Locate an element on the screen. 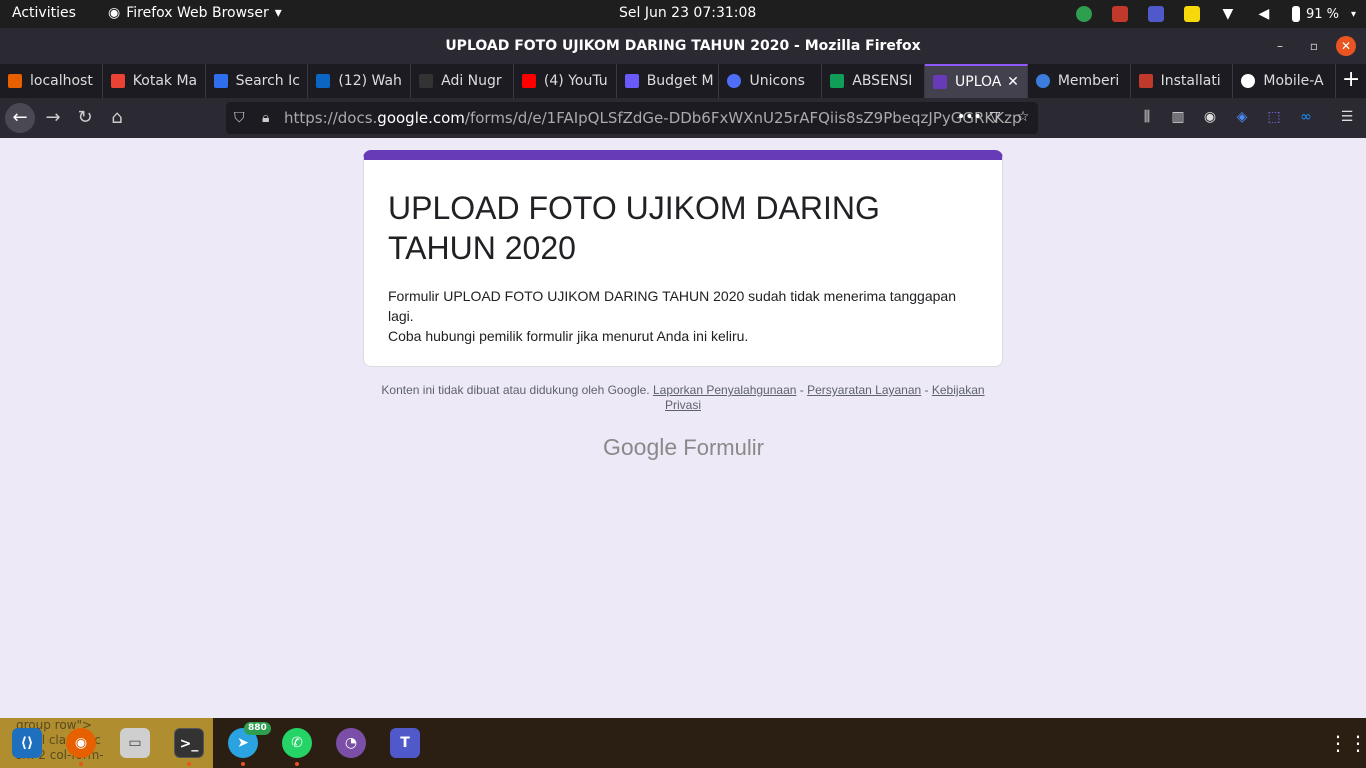 This screenshot has width=1366, height=768. tab-active: UPLOA ✕ is located at coordinates (976, 81).